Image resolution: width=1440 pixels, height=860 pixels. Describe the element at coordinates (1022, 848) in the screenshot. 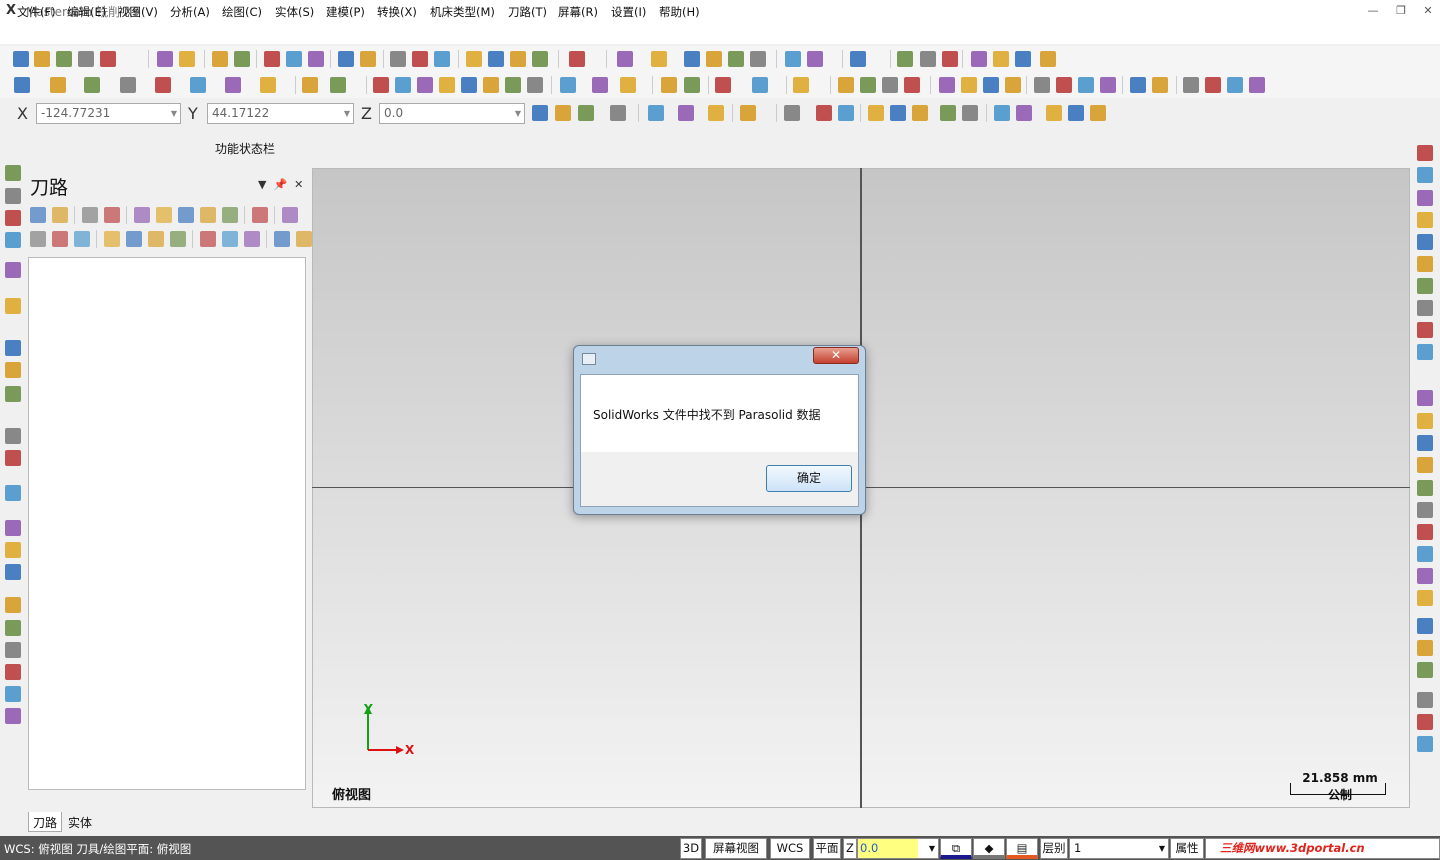

I see `line-style-button: ▤` at that location.